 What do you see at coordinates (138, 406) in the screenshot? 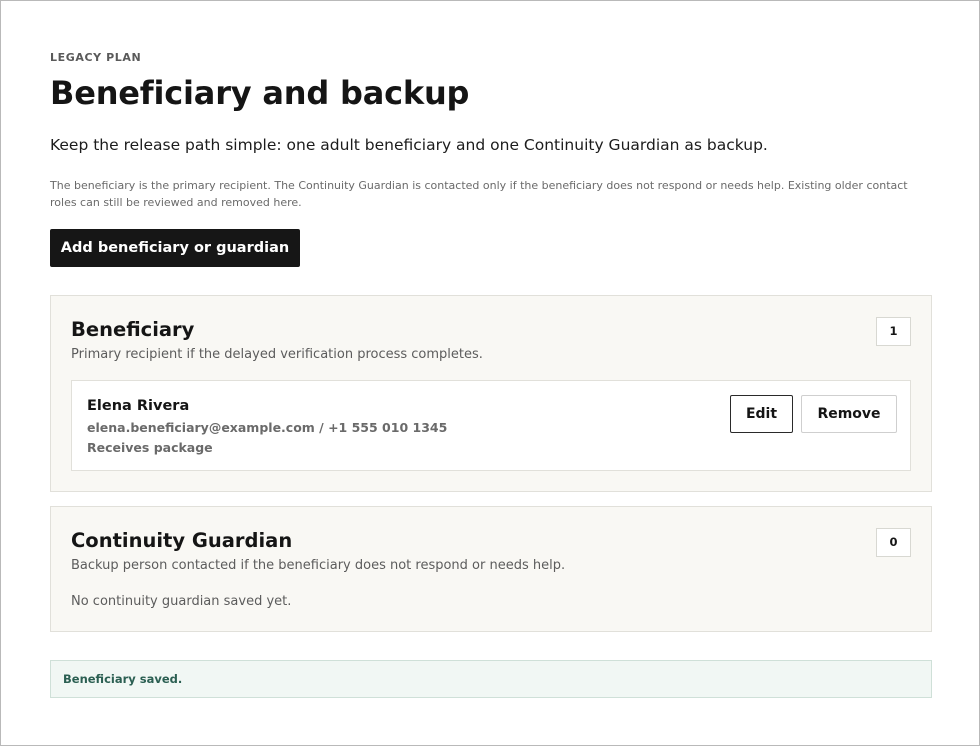
I see `person-name: Elena Rivera` at bounding box center [138, 406].